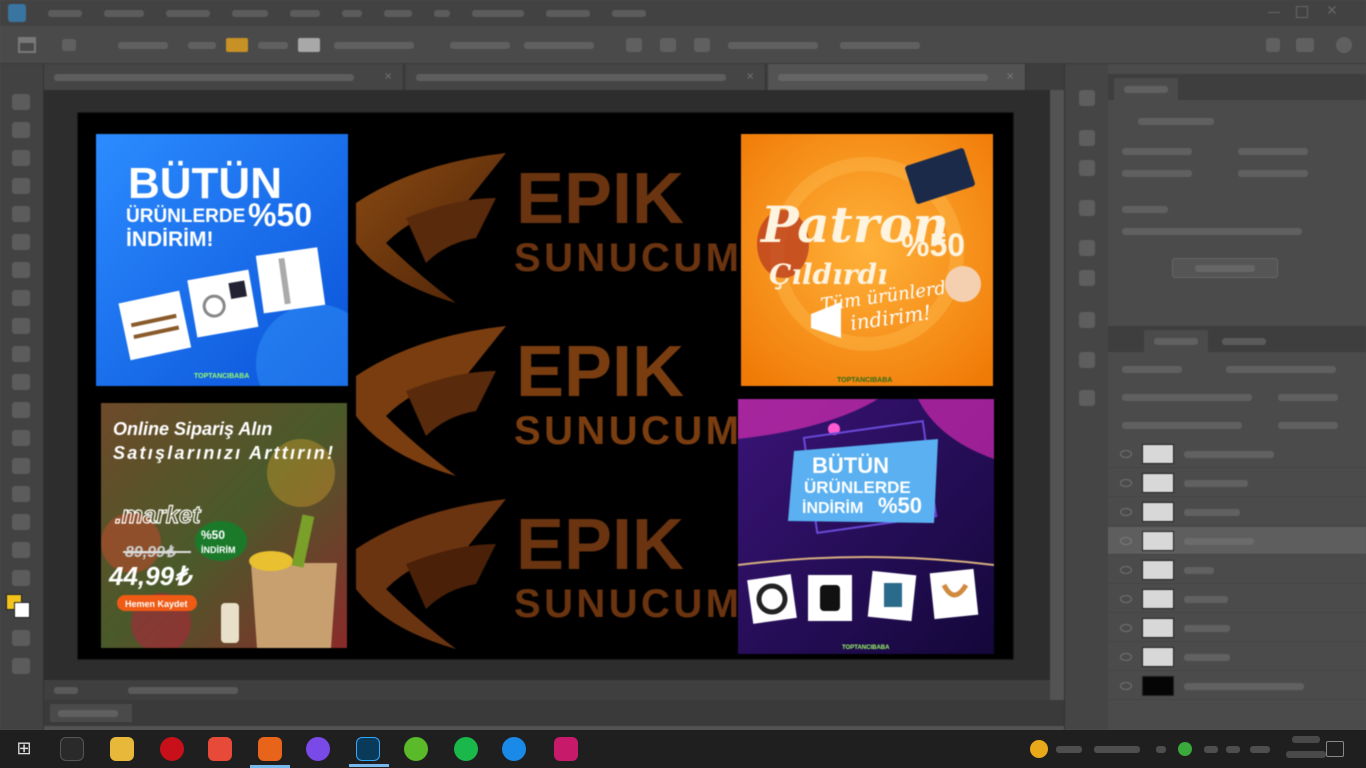 The image size is (1366, 768). Describe the element at coordinates (143, 45) in the screenshot. I see `brush-size-field` at that location.